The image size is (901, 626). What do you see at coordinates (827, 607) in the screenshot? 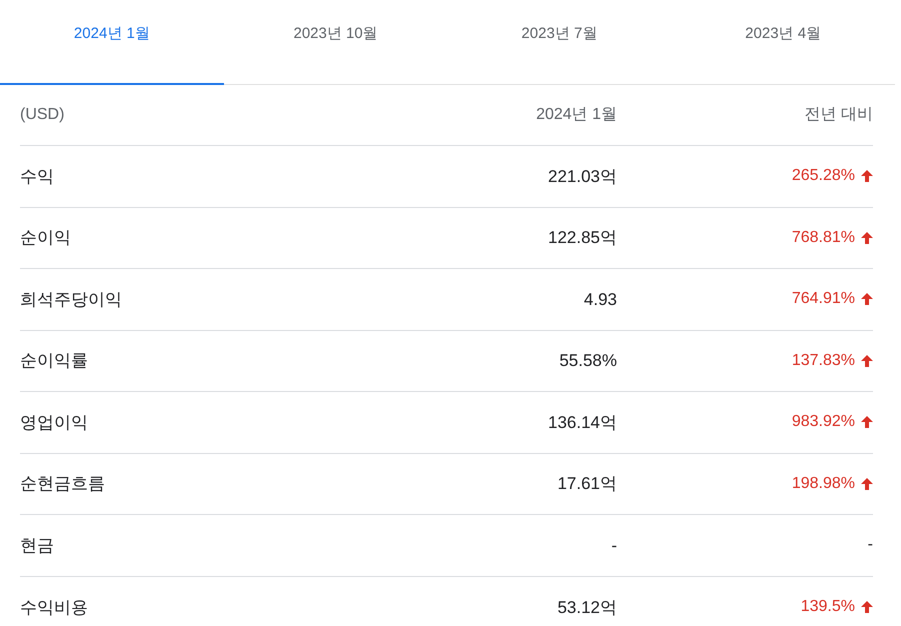
I see `change-cell-text: 139.5%` at bounding box center [827, 607].